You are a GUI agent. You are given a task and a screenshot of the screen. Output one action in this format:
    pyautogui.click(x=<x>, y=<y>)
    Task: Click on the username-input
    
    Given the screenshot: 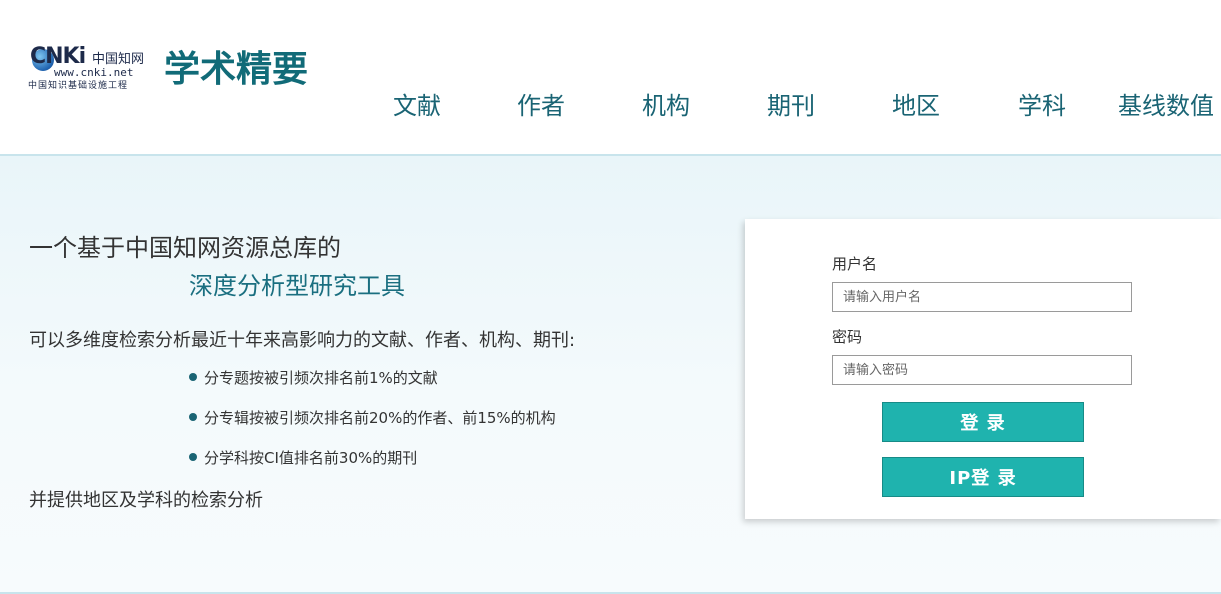 What is the action you would take?
    pyautogui.click(x=982, y=297)
    